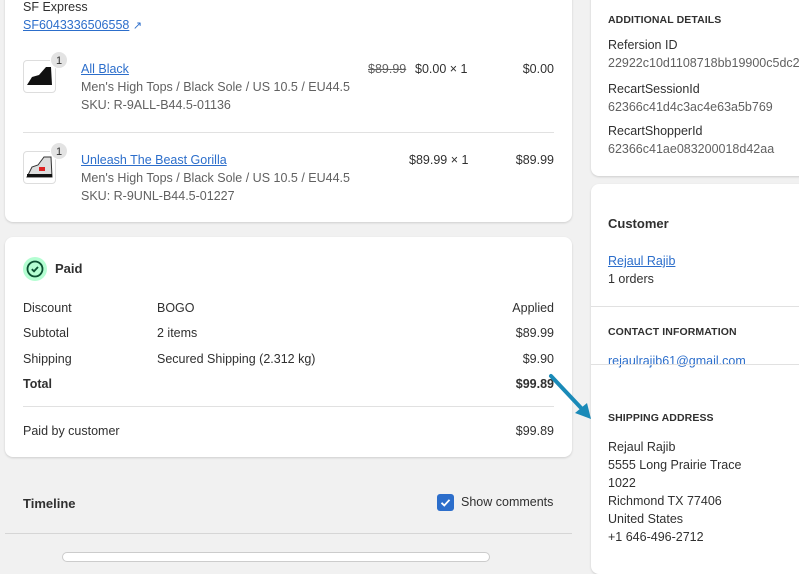 Image resolution: width=799 pixels, height=574 pixels. Describe the element at coordinates (176, 308) in the screenshot. I see `row-detail: BOGO` at that location.